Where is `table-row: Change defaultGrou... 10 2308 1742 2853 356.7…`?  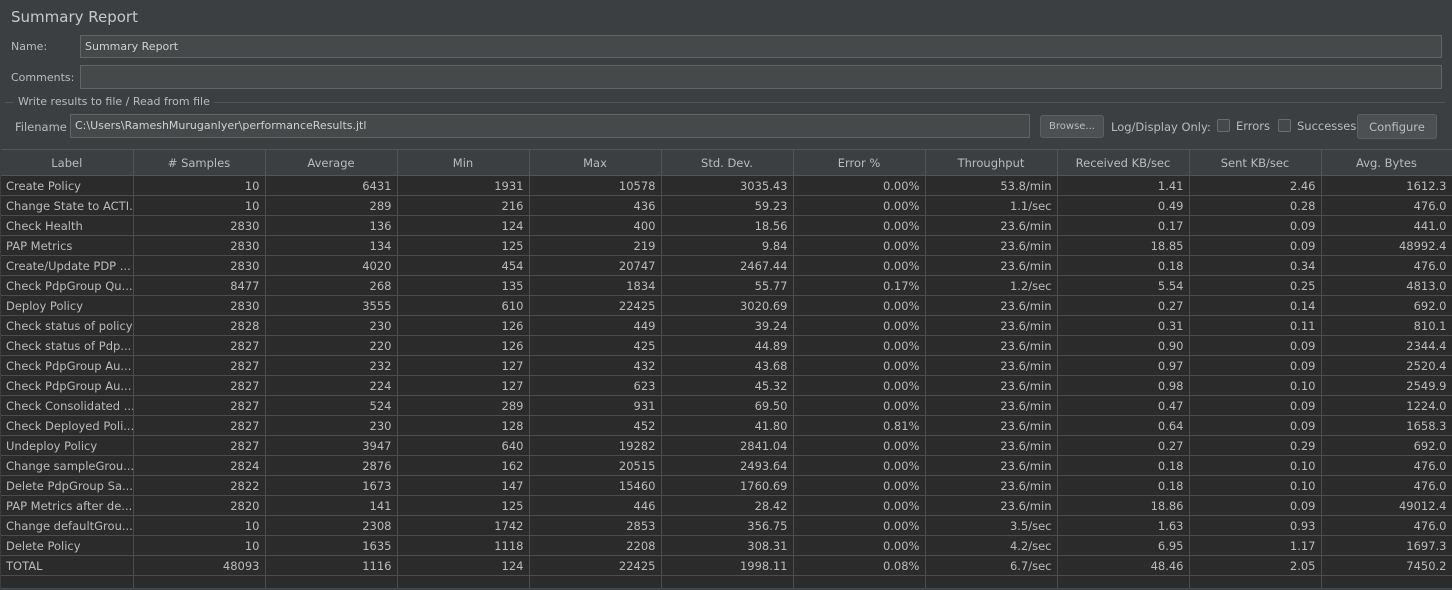 table-row: Change defaultGrou... 10 2308 1742 2853 356.7… is located at coordinates (726, 525).